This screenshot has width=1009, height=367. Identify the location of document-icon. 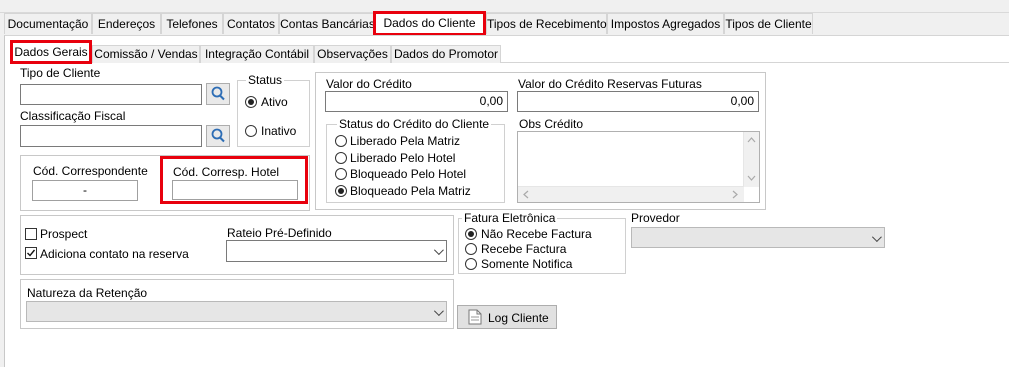
(475, 317).